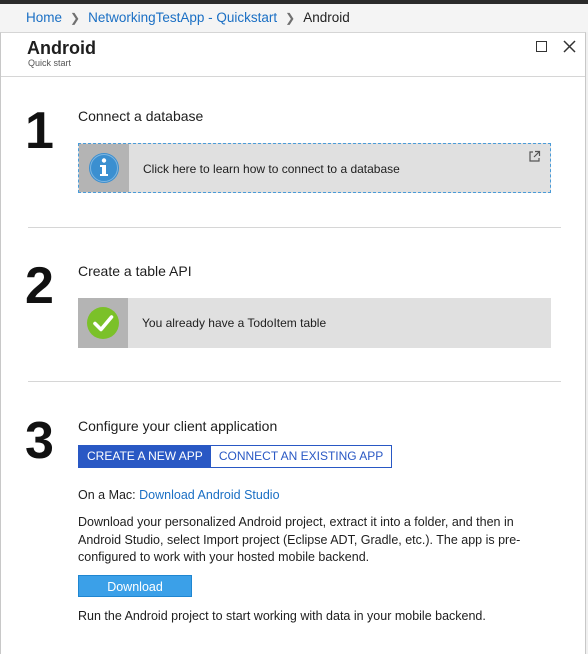  Describe the element at coordinates (234, 323) in the screenshot. I see `table-status-text: You already have a TodoItem table` at that location.